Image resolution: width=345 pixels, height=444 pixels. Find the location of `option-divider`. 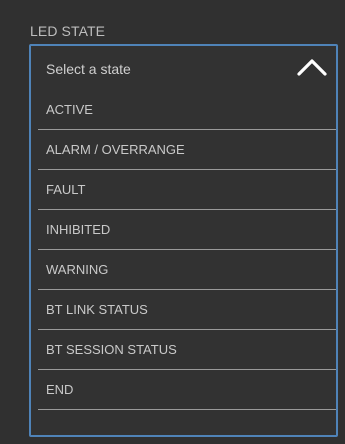

option-divider is located at coordinates (187, 409).